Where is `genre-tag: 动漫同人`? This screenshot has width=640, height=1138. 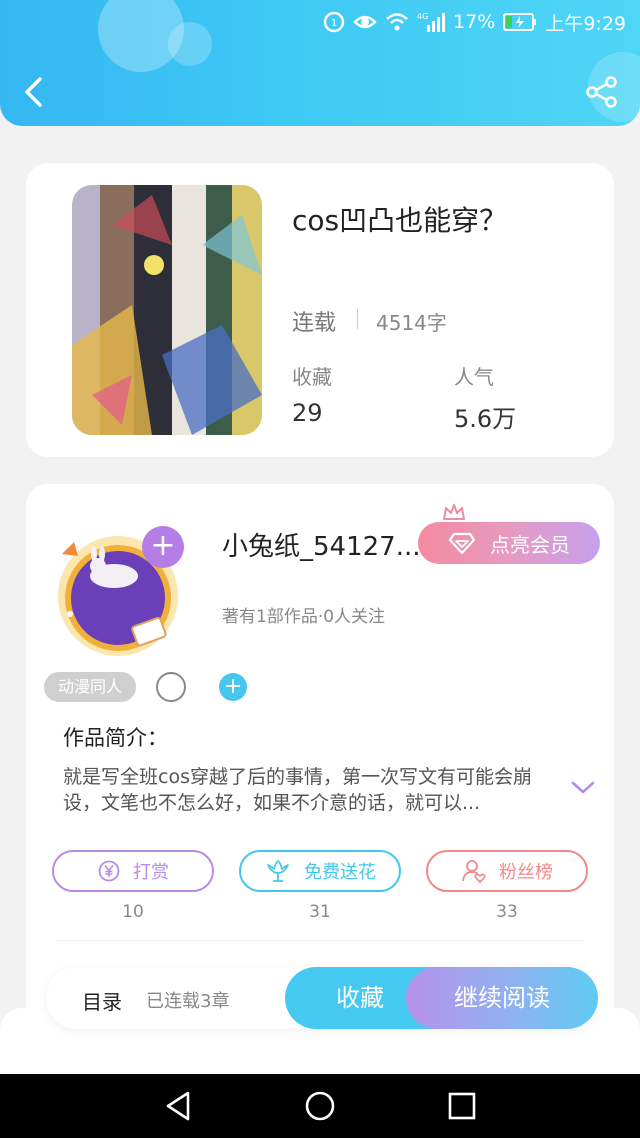 genre-tag: 动漫同人 is located at coordinates (90, 687).